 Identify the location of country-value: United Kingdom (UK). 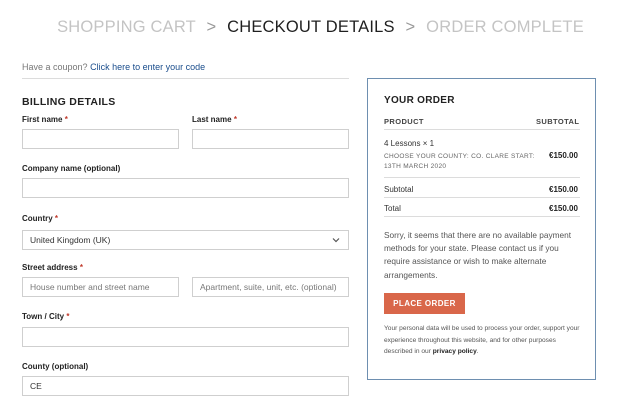
(70, 240).